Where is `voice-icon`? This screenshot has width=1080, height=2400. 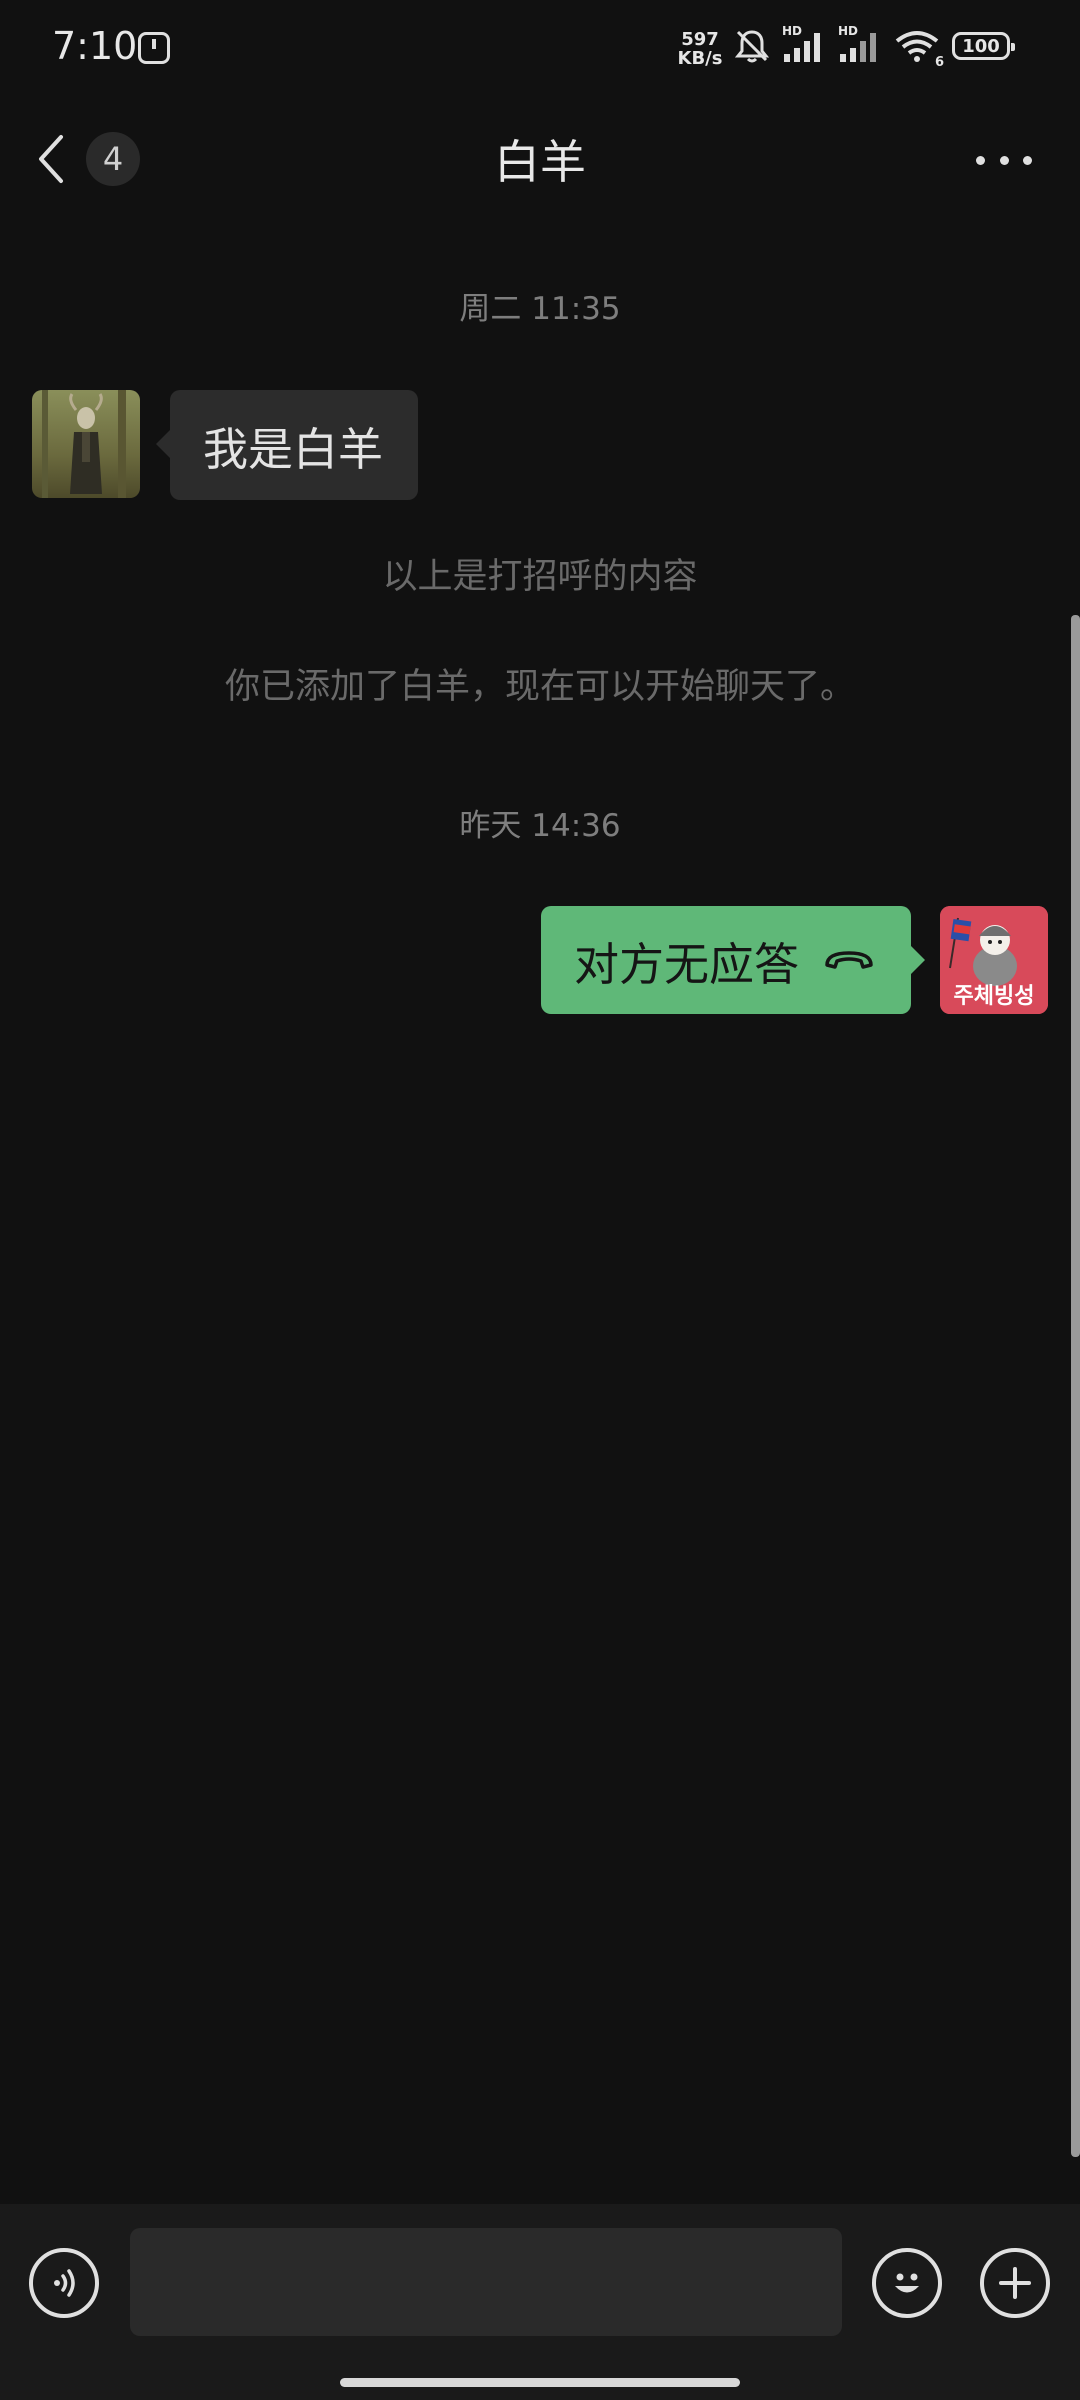
voice-icon is located at coordinates (64, 2283).